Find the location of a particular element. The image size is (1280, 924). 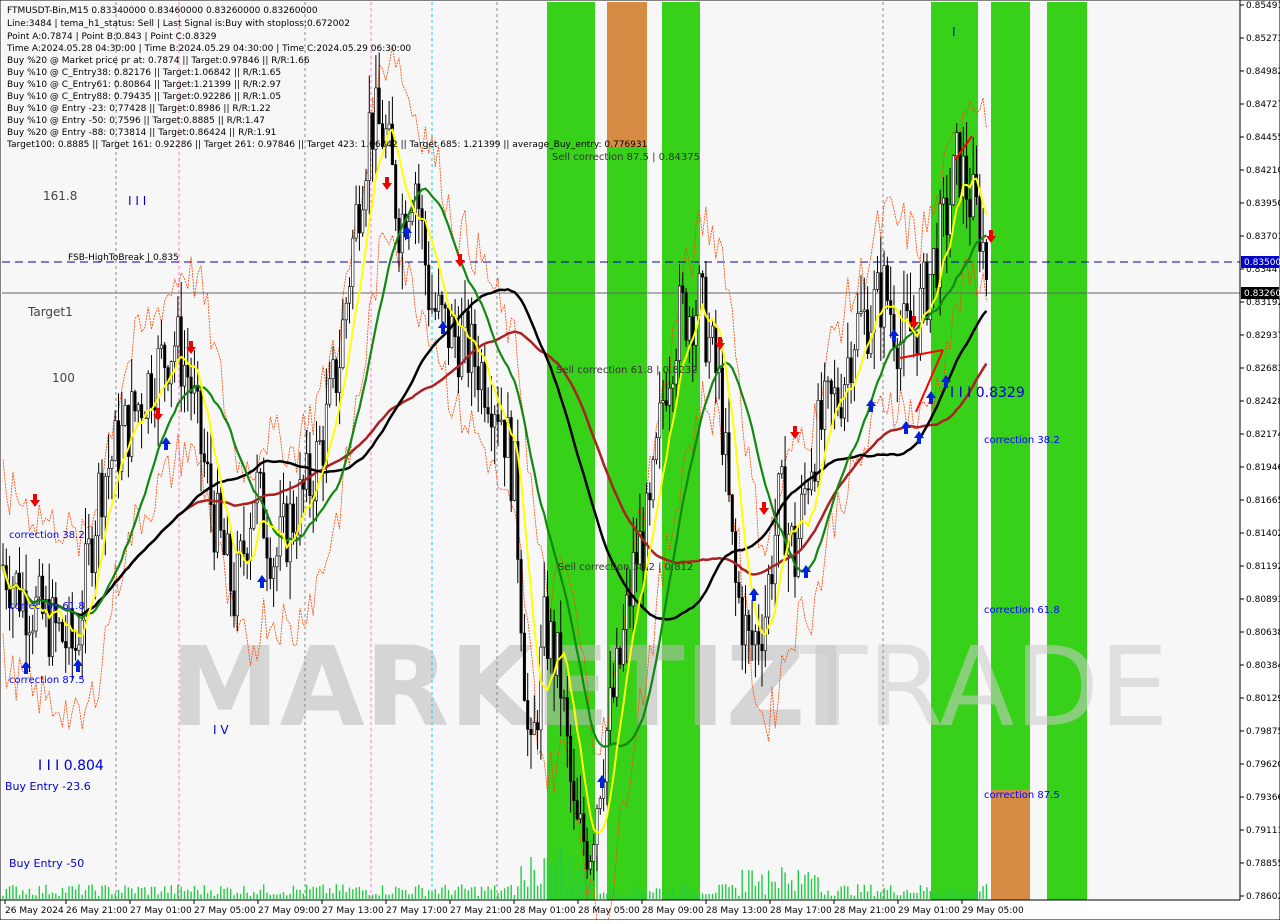

correction-label: correction 87.5 is located at coordinates (47, 680).